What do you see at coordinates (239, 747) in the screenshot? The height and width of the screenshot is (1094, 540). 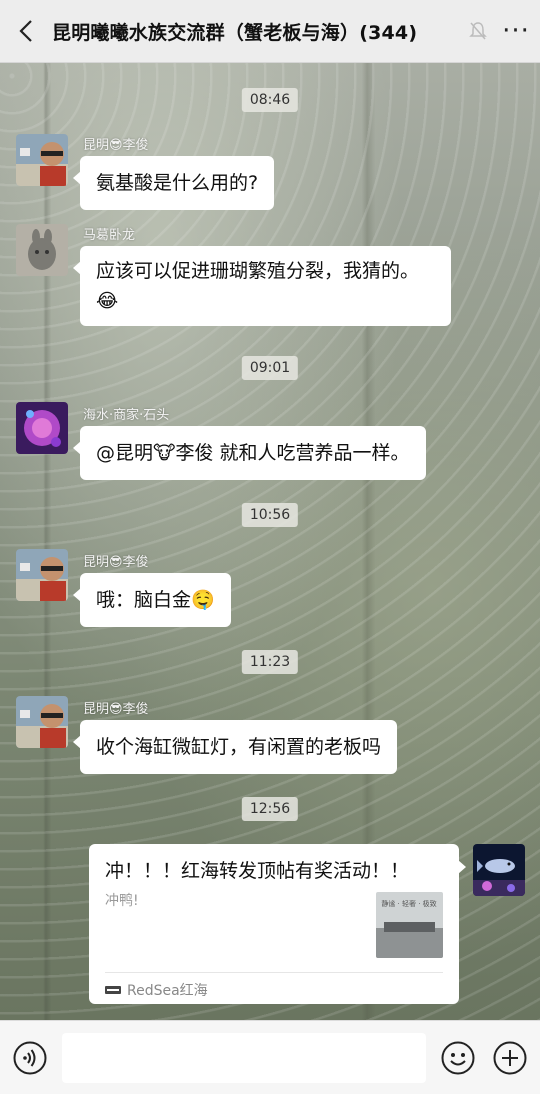 I see `message-text: 收个海缸微缸灯，有闲置的老板吗` at bounding box center [239, 747].